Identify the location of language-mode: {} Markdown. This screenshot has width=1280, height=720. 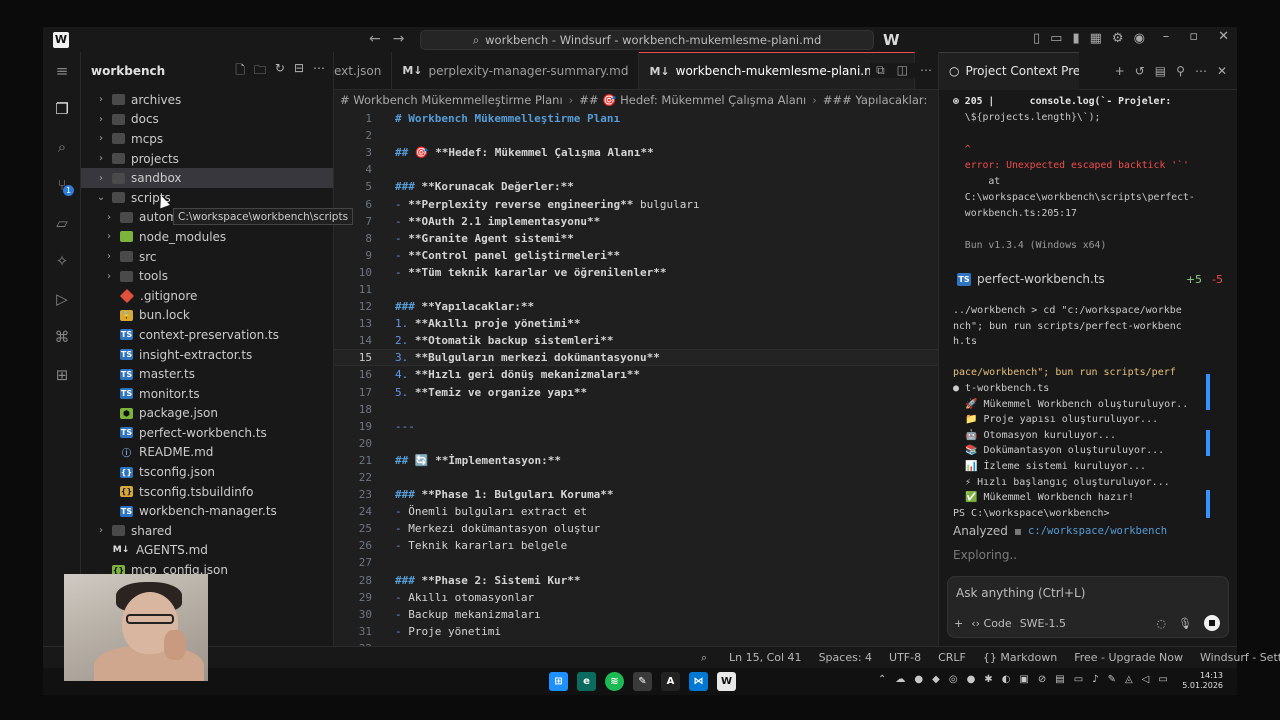
(1020, 657).